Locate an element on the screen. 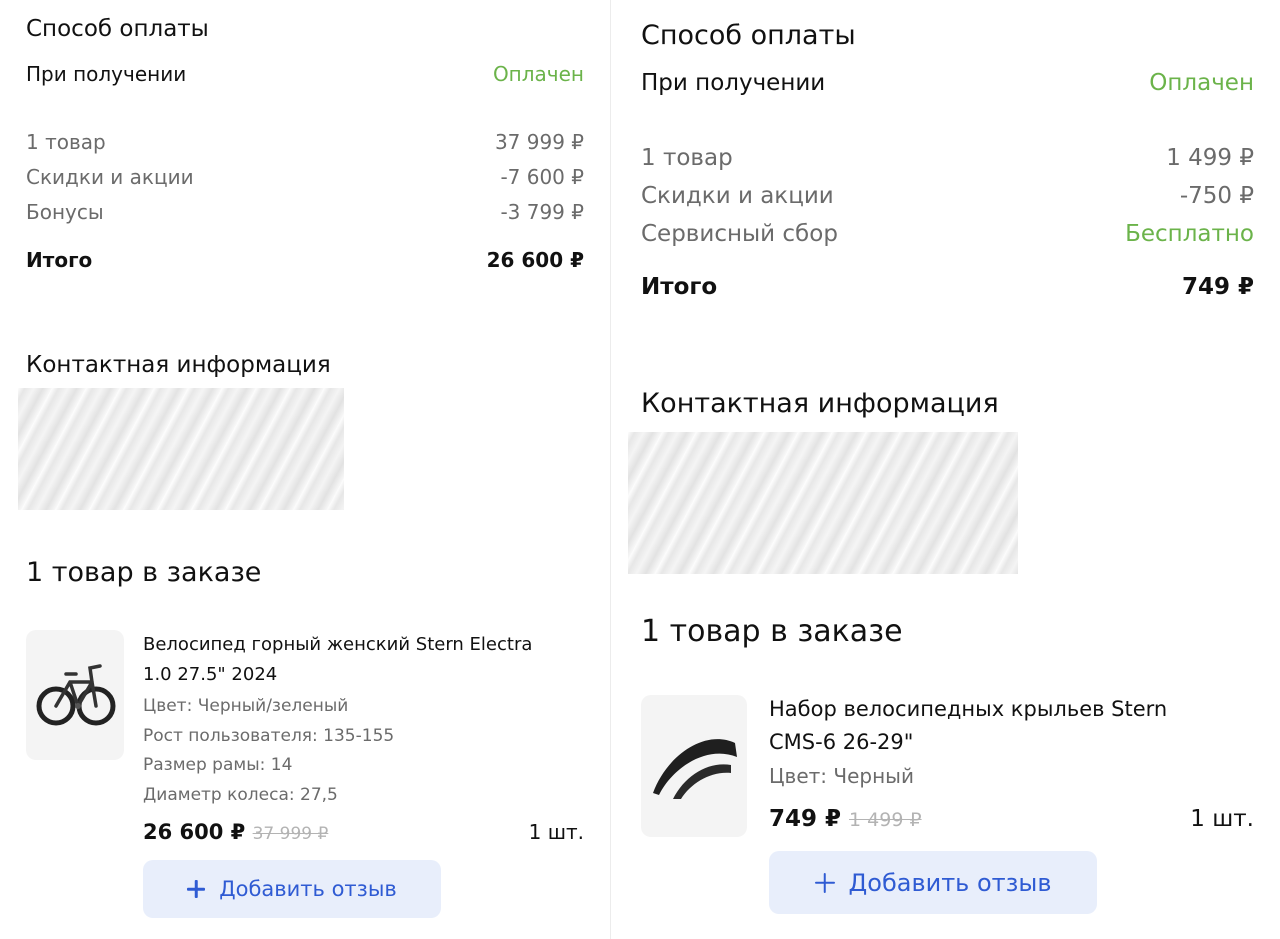 This screenshot has width=1280, height=939. bicycle-icon is located at coordinates (76, 695).